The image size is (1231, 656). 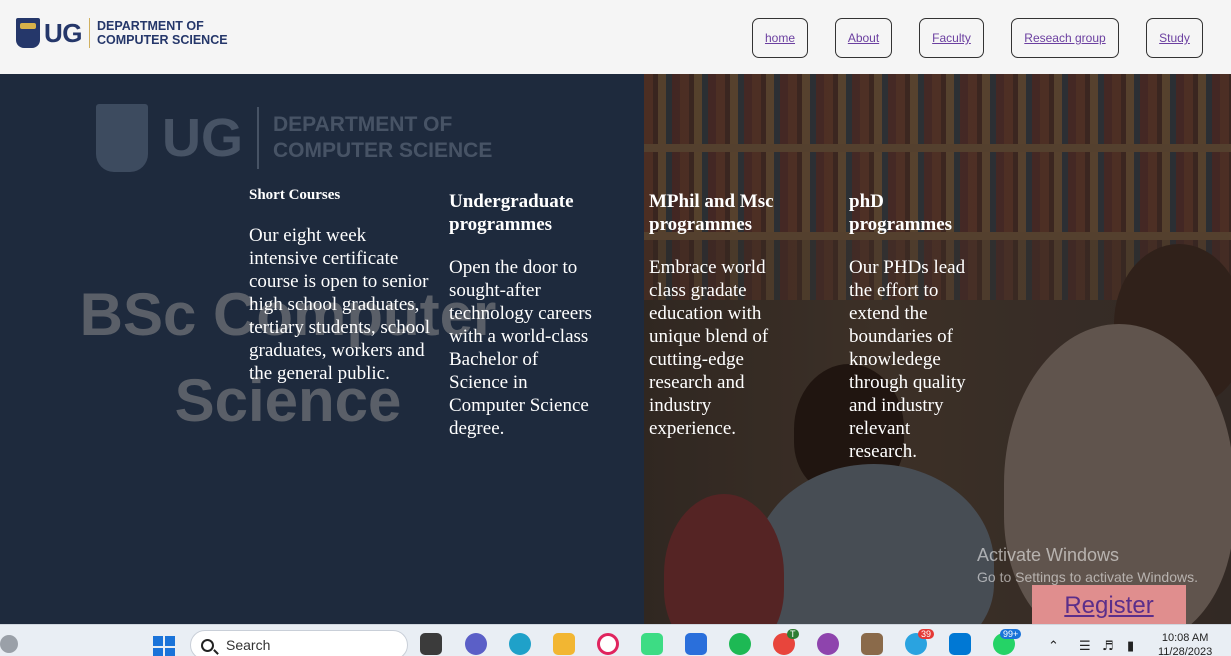 I want to click on telegram-badge: 39, so click(x=926, y=634).